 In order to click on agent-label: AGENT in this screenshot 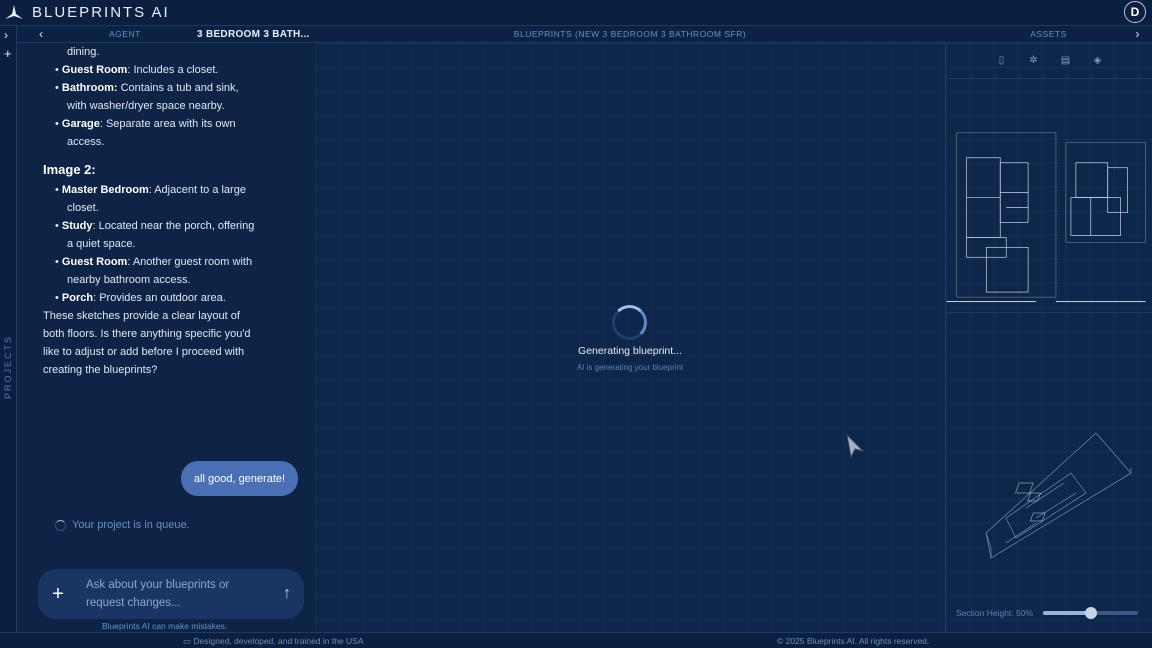, I will do `click(125, 34)`.